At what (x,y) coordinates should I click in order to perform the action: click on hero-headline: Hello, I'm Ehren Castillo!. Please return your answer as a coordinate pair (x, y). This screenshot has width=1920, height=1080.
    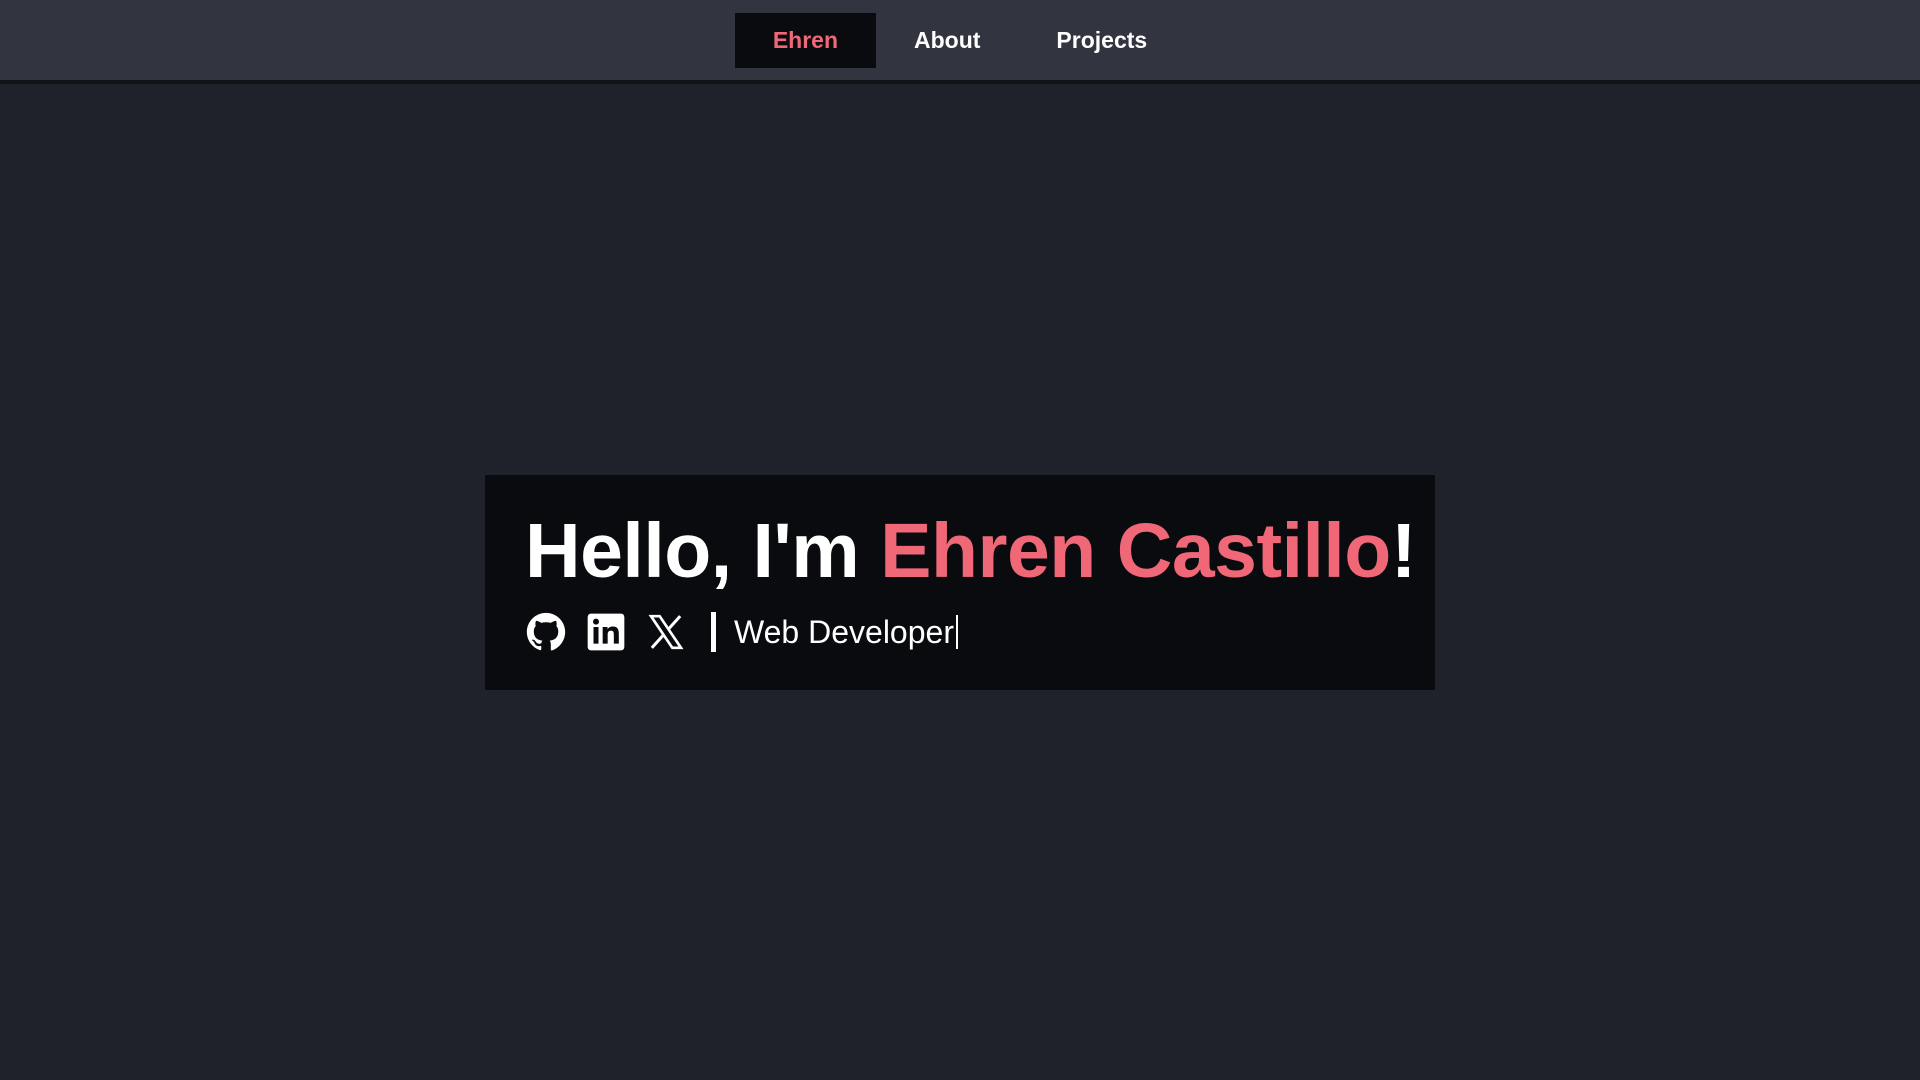
    Looking at the image, I should click on (971, 551).